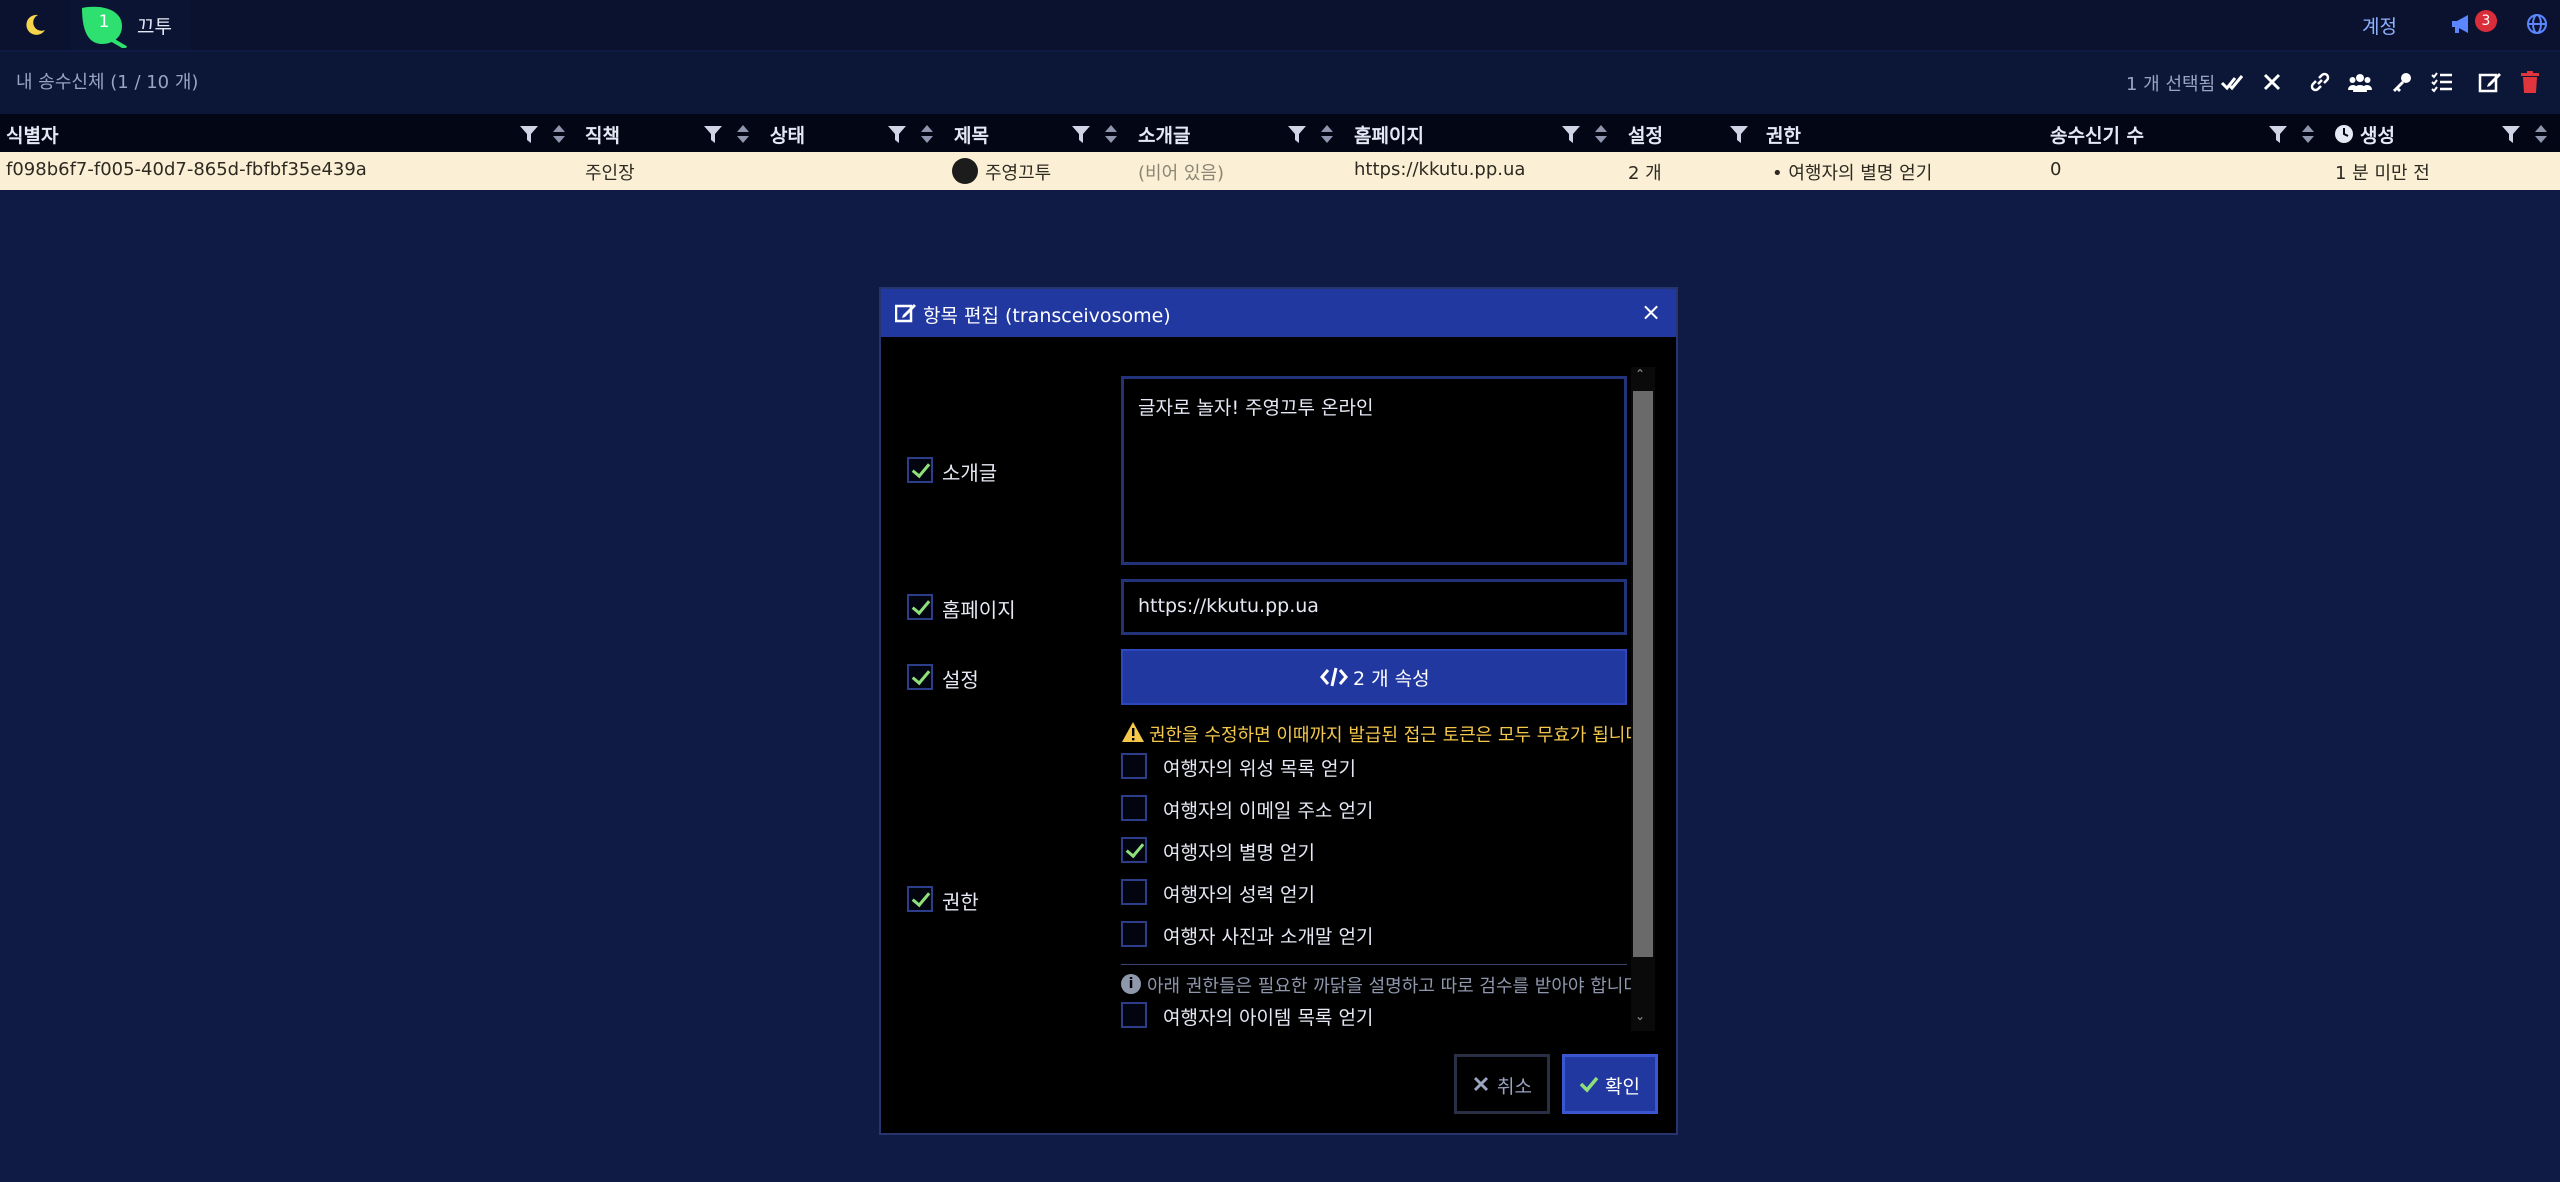 The height and width of the screenshot is (1182, 2560). I want to click on account-link: 계정, so click(2379, 25).